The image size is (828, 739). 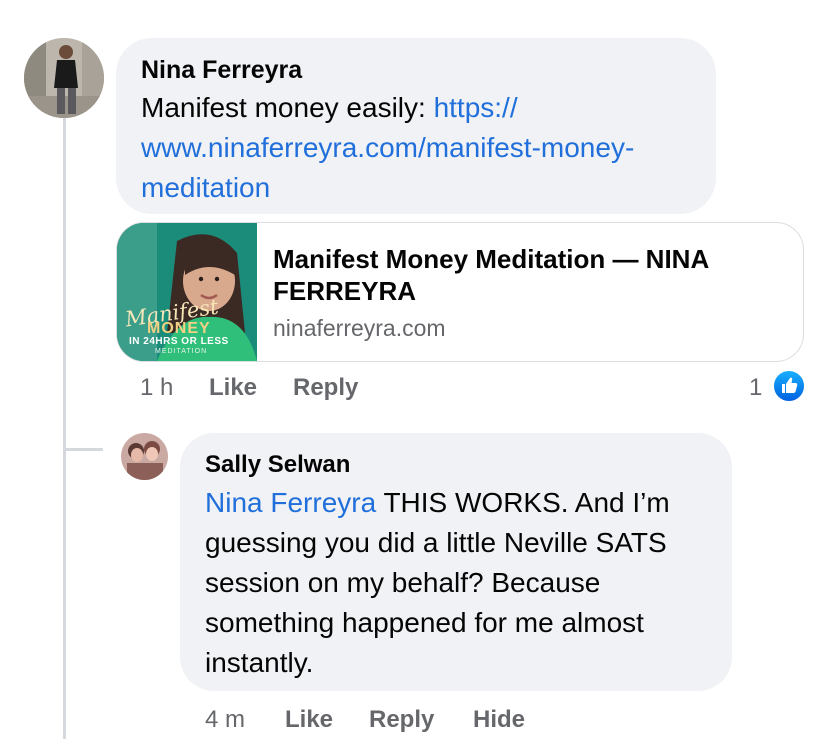 I want to click on avatar, so click(x=64, y=78).